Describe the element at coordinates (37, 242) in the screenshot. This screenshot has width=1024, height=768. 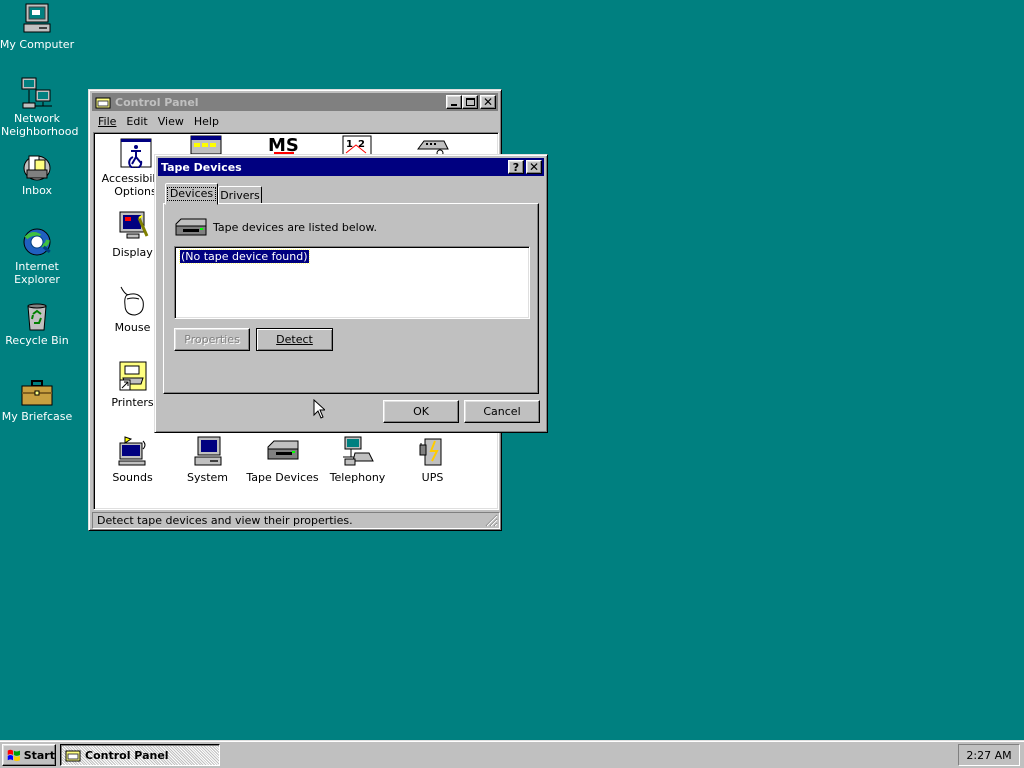
I see `internet-explorer-icon` at that location.